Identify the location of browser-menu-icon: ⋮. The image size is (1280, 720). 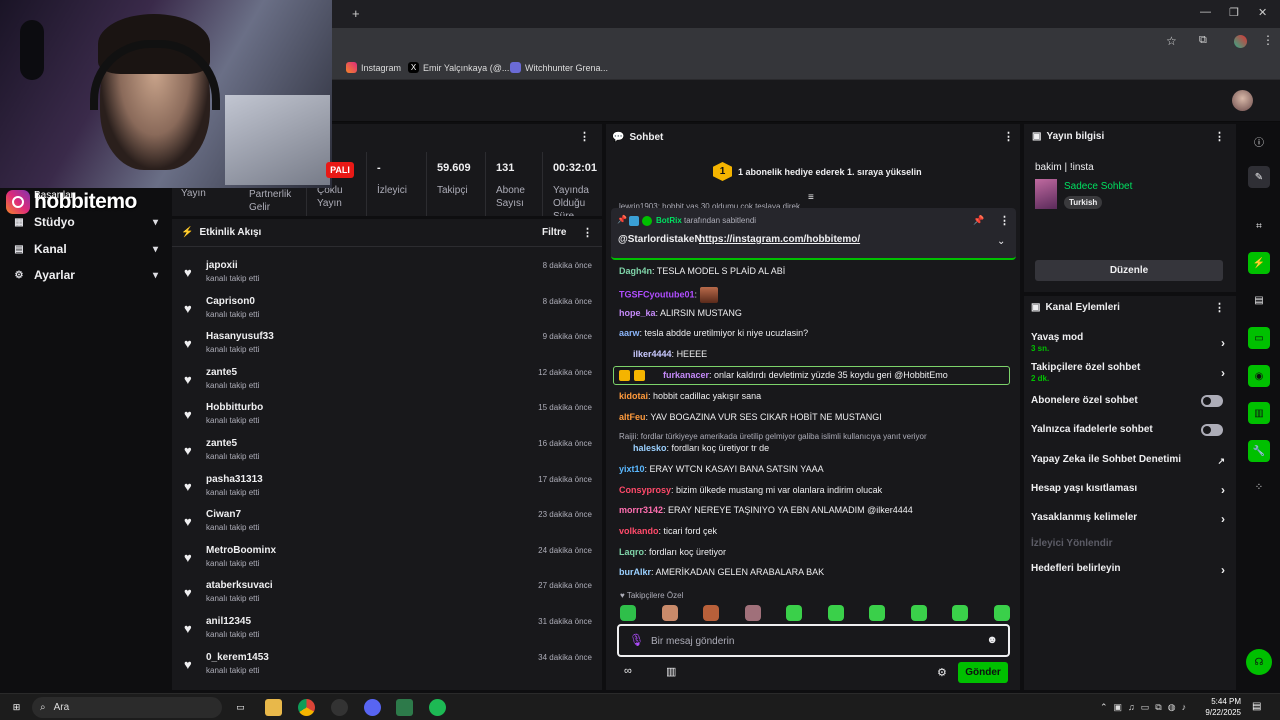
(1268, 40).